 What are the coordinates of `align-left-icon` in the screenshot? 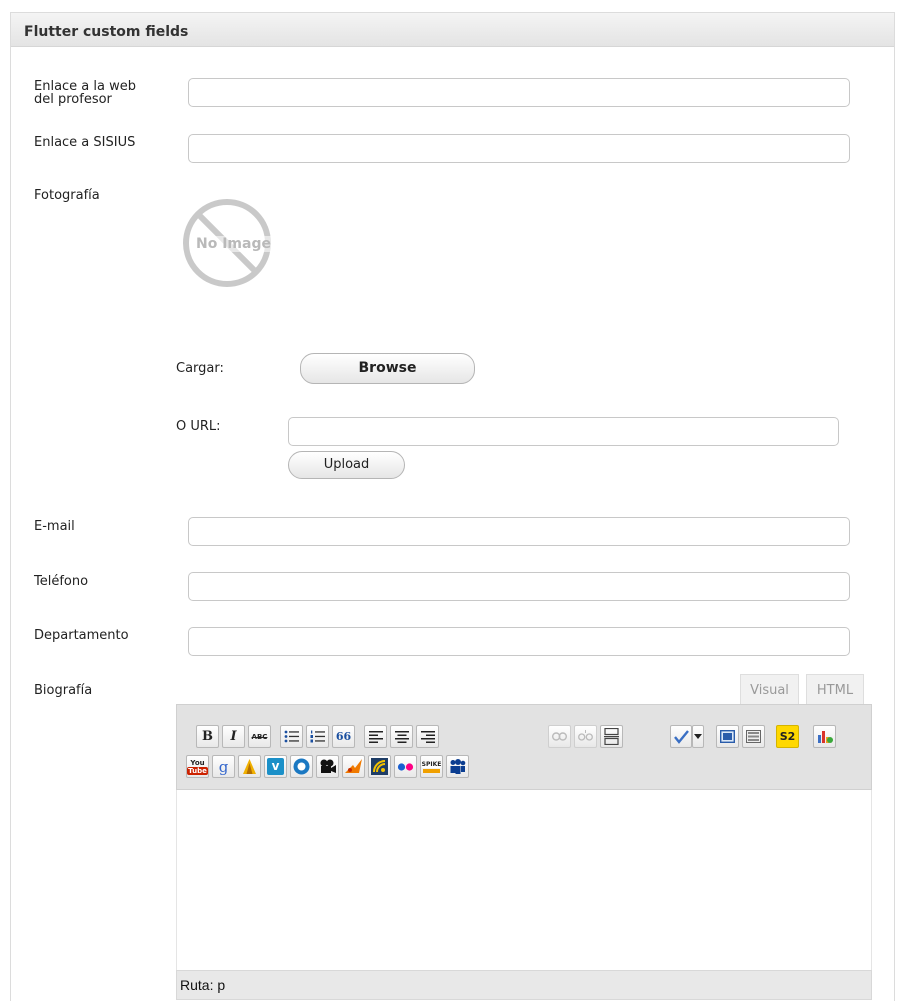 It's located at (375, 736).